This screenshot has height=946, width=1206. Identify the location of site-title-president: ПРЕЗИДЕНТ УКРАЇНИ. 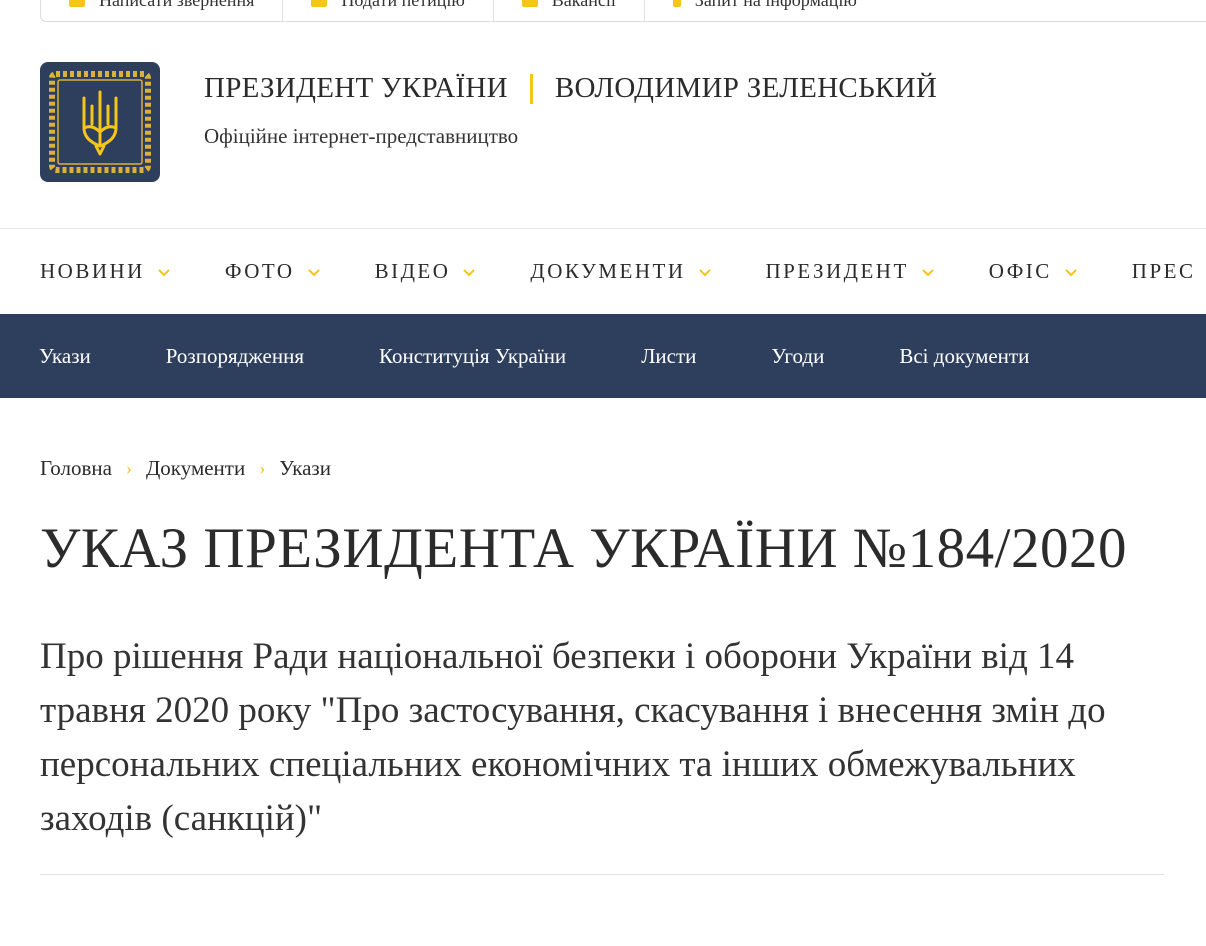
(356, 88).